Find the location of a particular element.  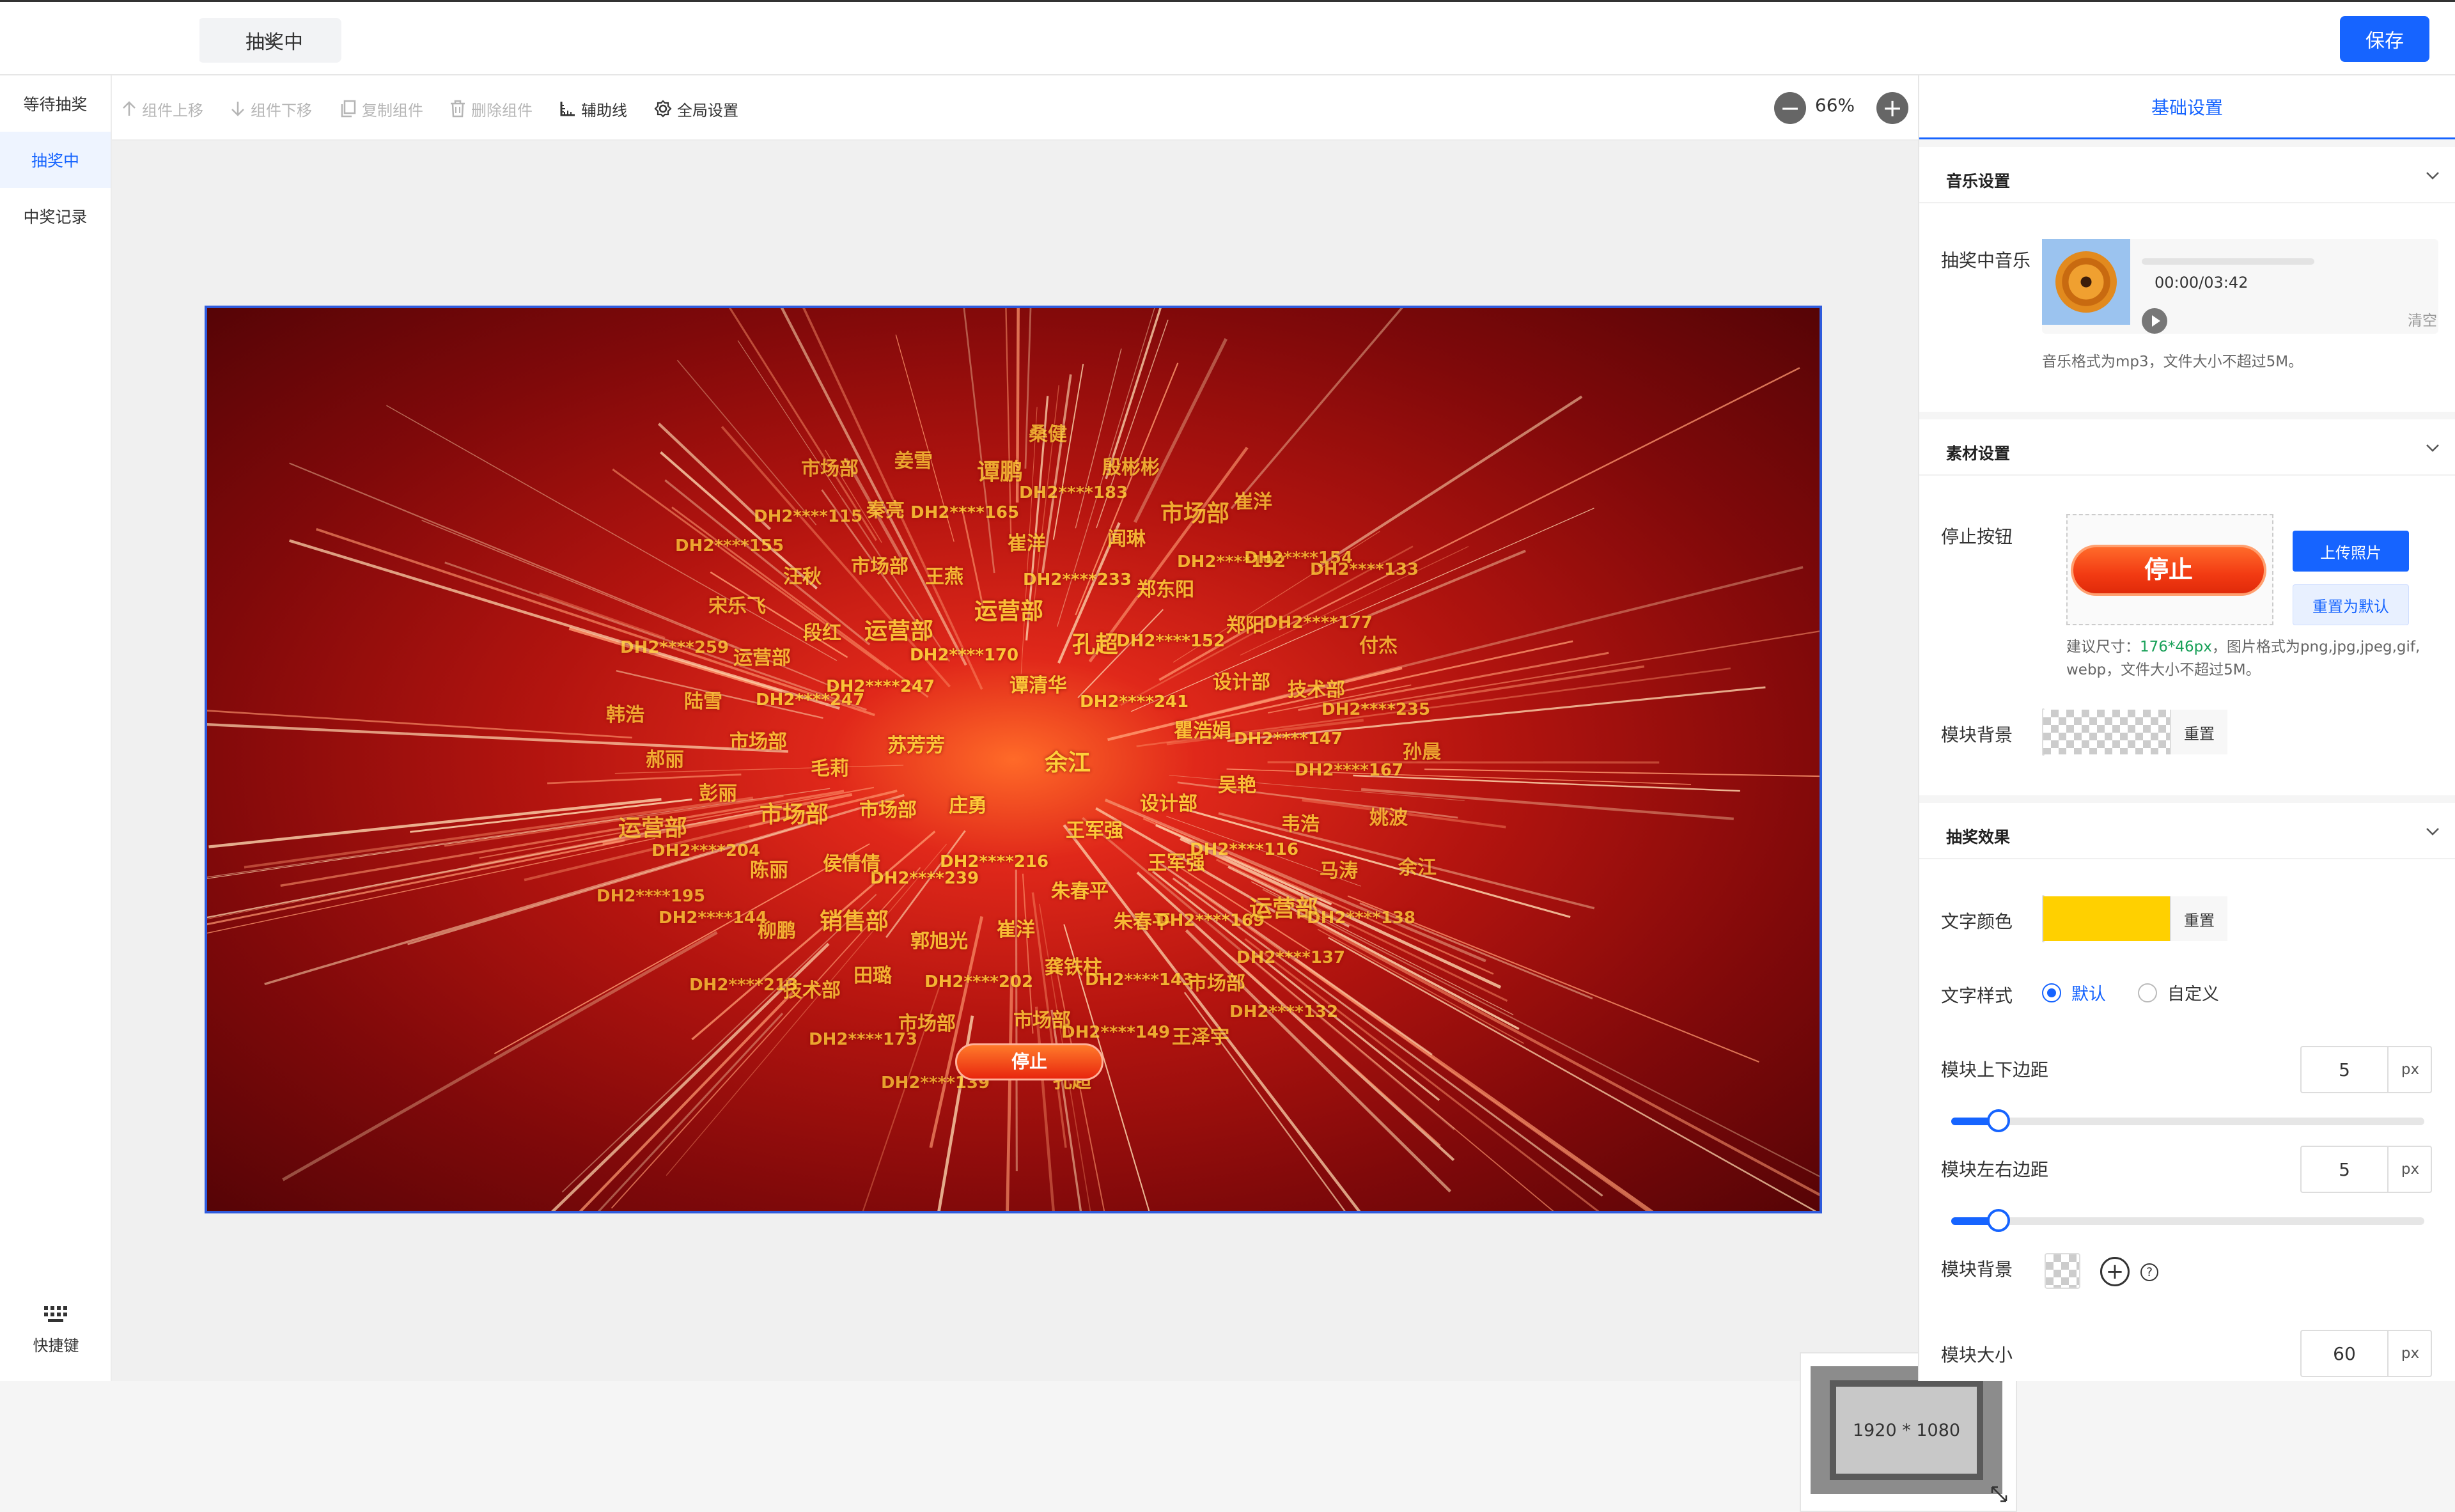

move-down-button: 组件下移 is located at coordinates (271, 108).